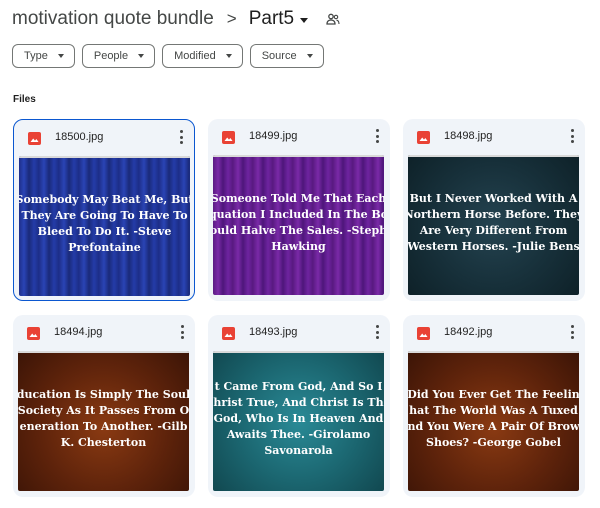 Image resolution: width=600 pixels, height=508 pixels. Describe the element at coordinates (24, 99) in the screenshot. I see `section-heading-files: Files` at that location.